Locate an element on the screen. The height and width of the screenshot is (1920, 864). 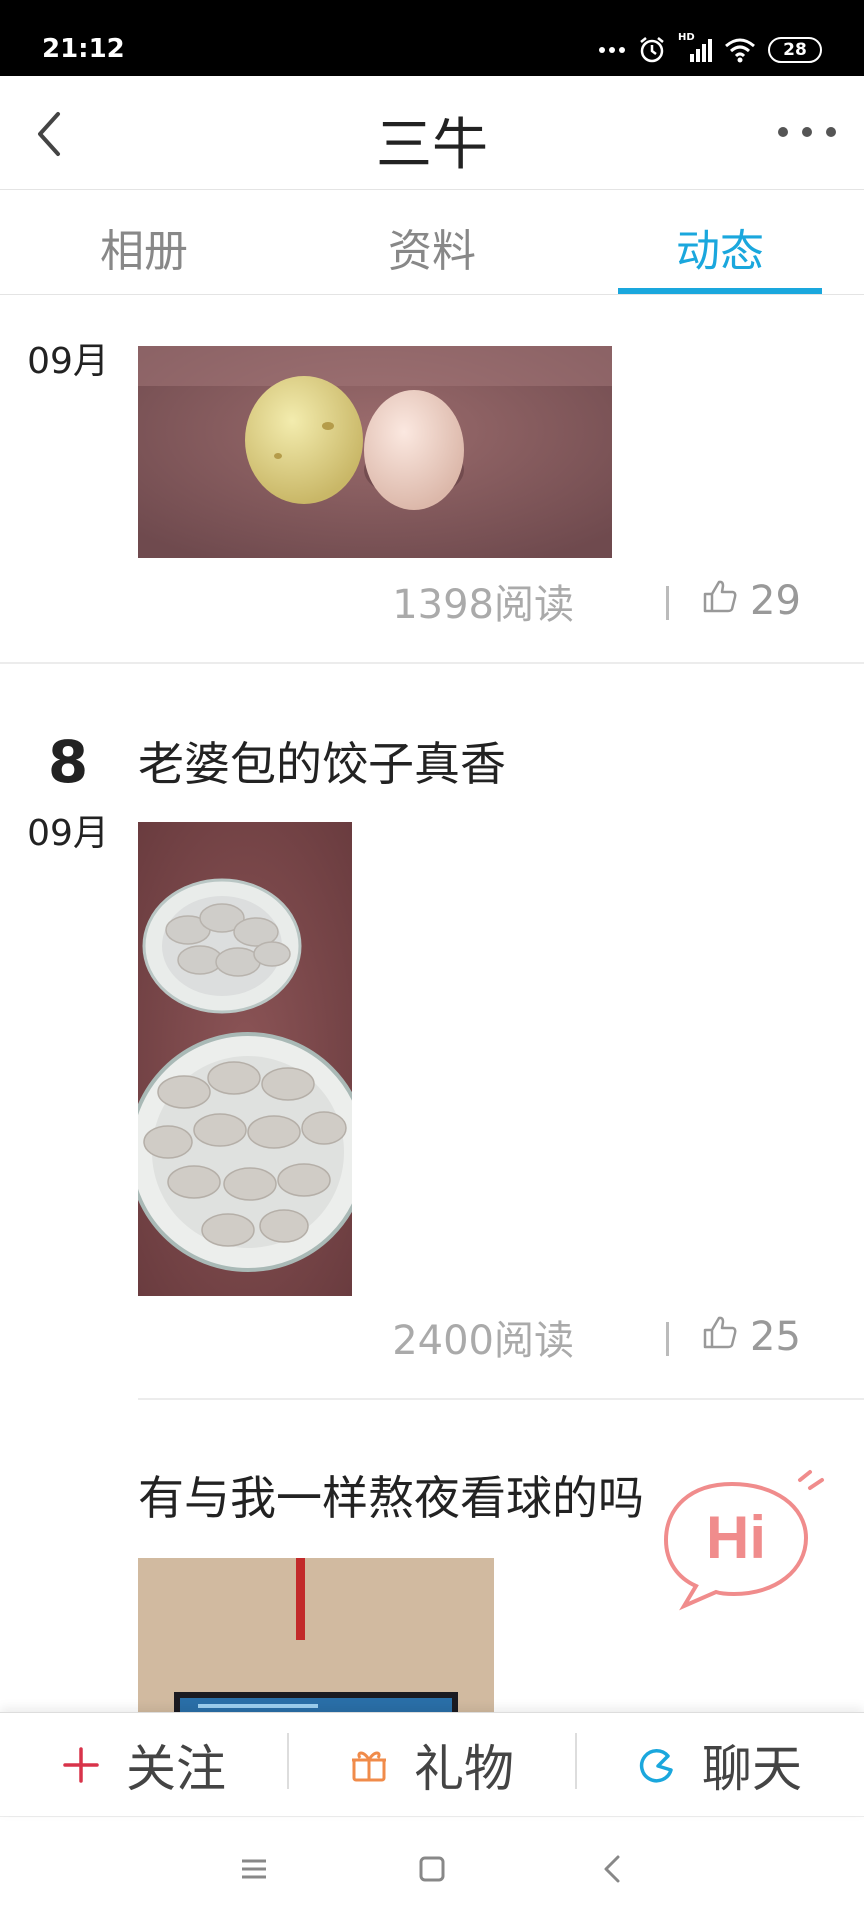
like-count: 29 is located at coordinates (775, 601).